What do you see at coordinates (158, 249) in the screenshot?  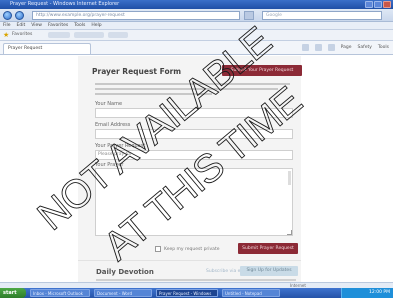 I see `privacy-checkbox` at bounding box center [158, 249].